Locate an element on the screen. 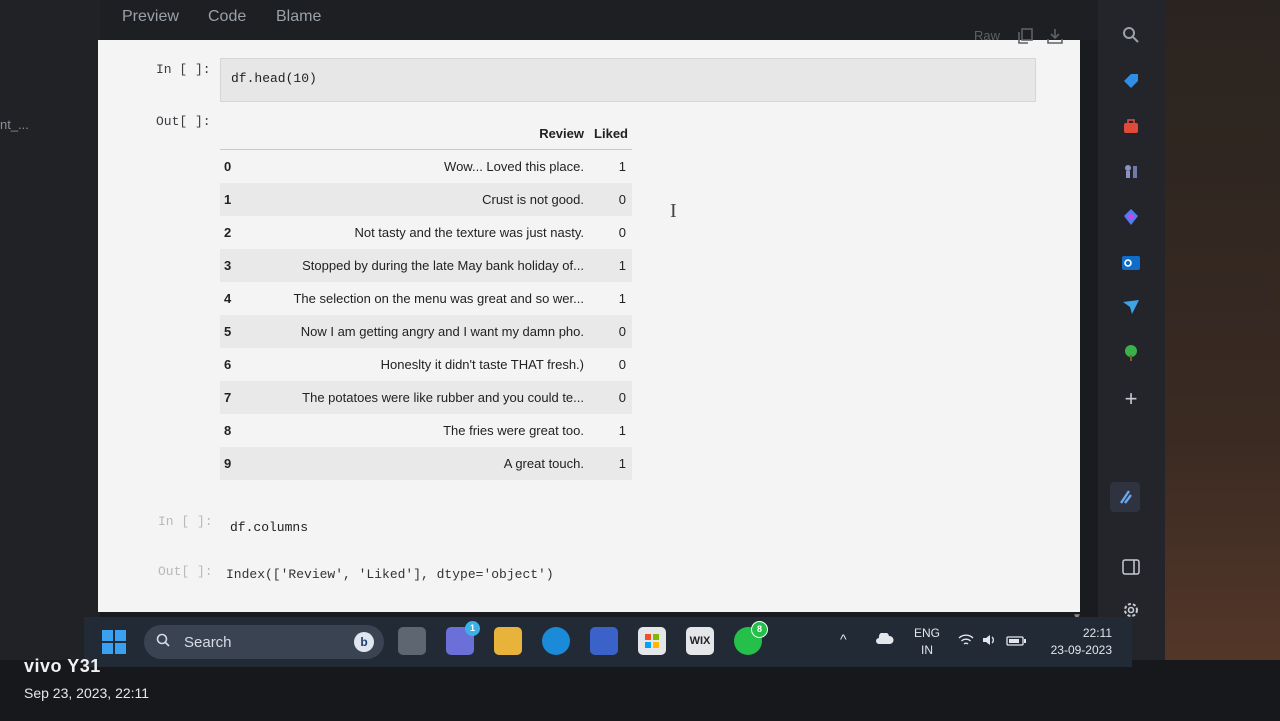  row-index: 2 is located at coordinates (228, 232).